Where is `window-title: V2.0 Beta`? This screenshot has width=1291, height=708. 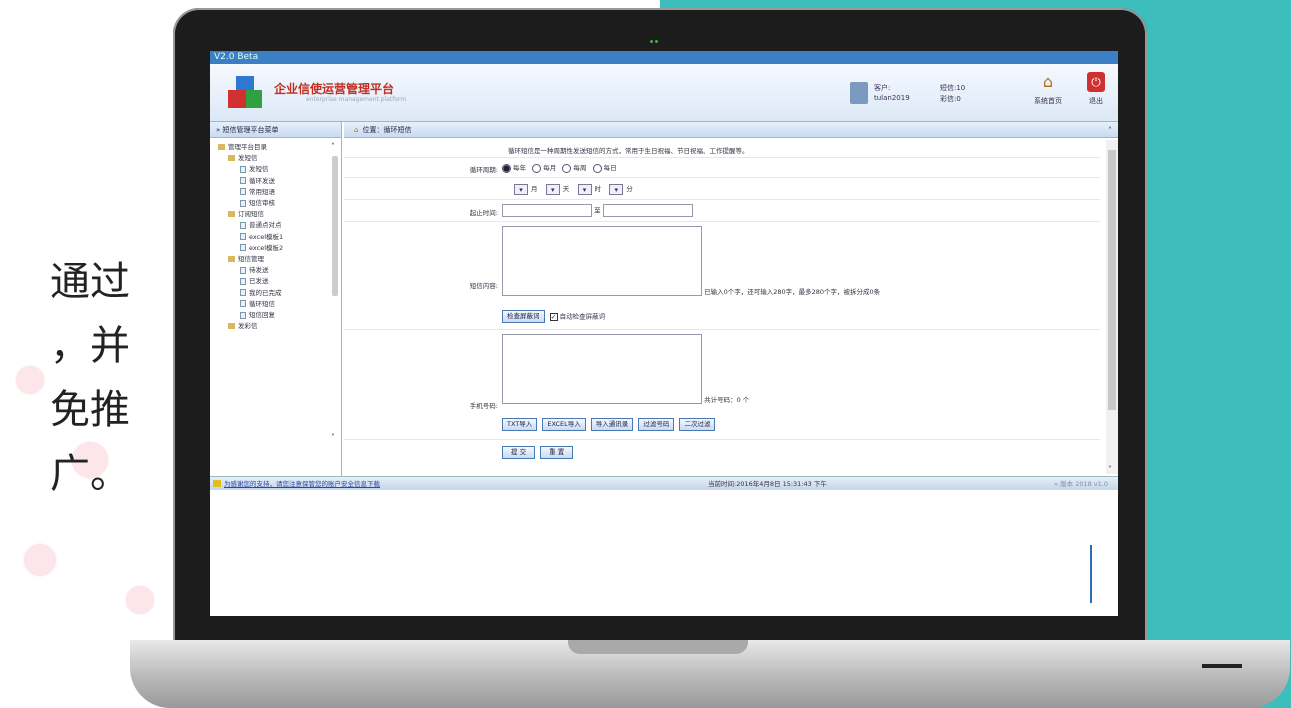 window-title: V2.0 Beta is located at coordinates (236, 57).